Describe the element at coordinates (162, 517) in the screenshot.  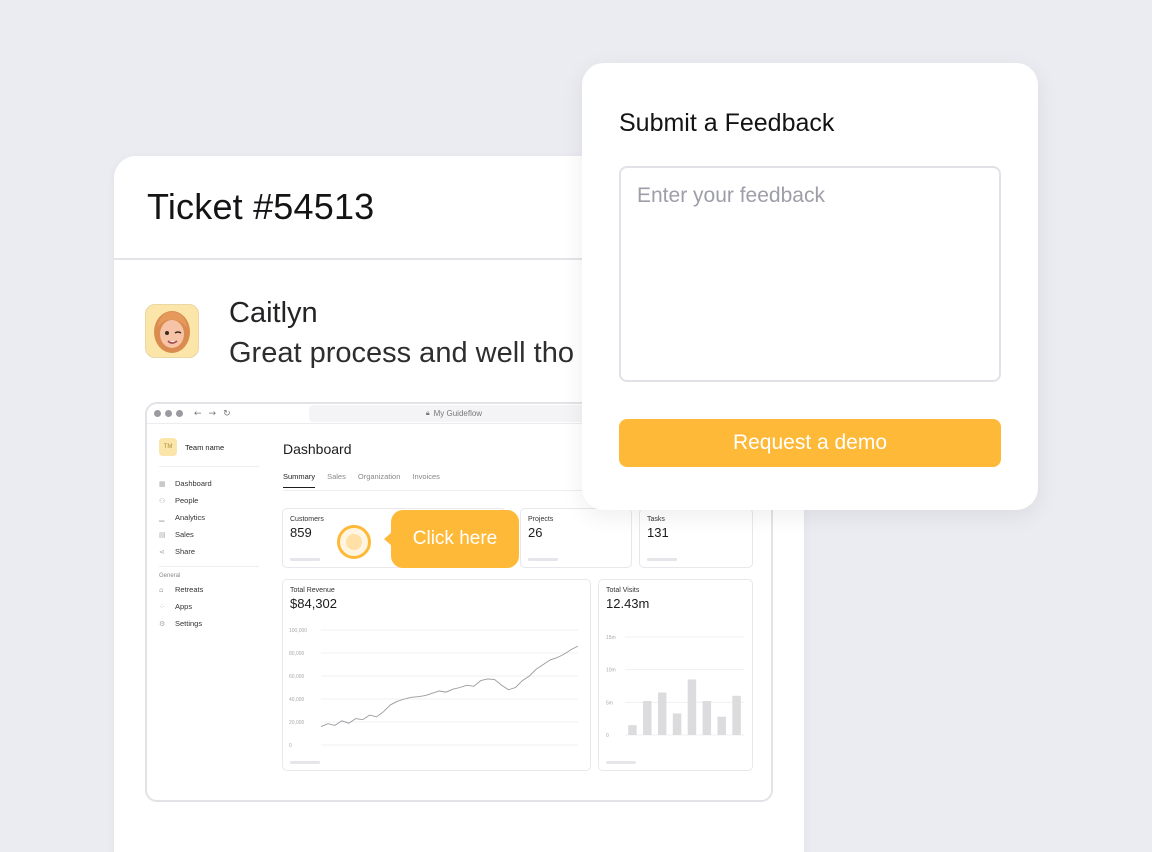
I see `bar-chart-icon: ▁` at that location.